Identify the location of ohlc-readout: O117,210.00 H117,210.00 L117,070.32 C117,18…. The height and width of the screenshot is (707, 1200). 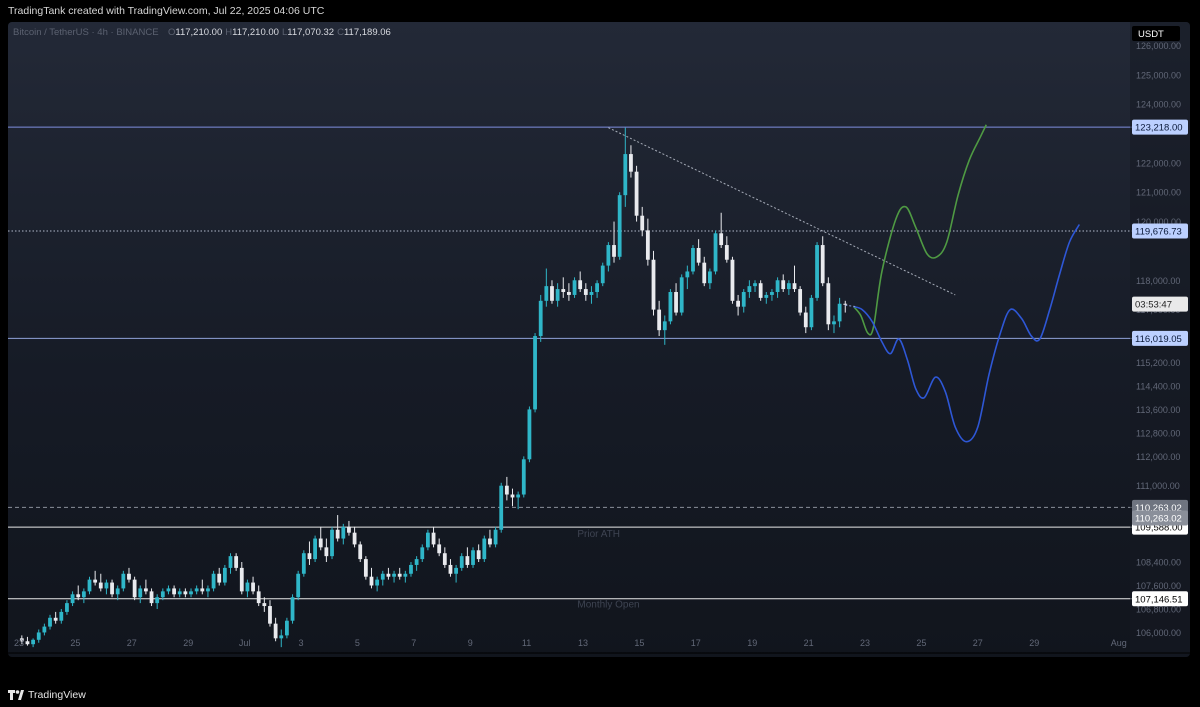
(279, 32).